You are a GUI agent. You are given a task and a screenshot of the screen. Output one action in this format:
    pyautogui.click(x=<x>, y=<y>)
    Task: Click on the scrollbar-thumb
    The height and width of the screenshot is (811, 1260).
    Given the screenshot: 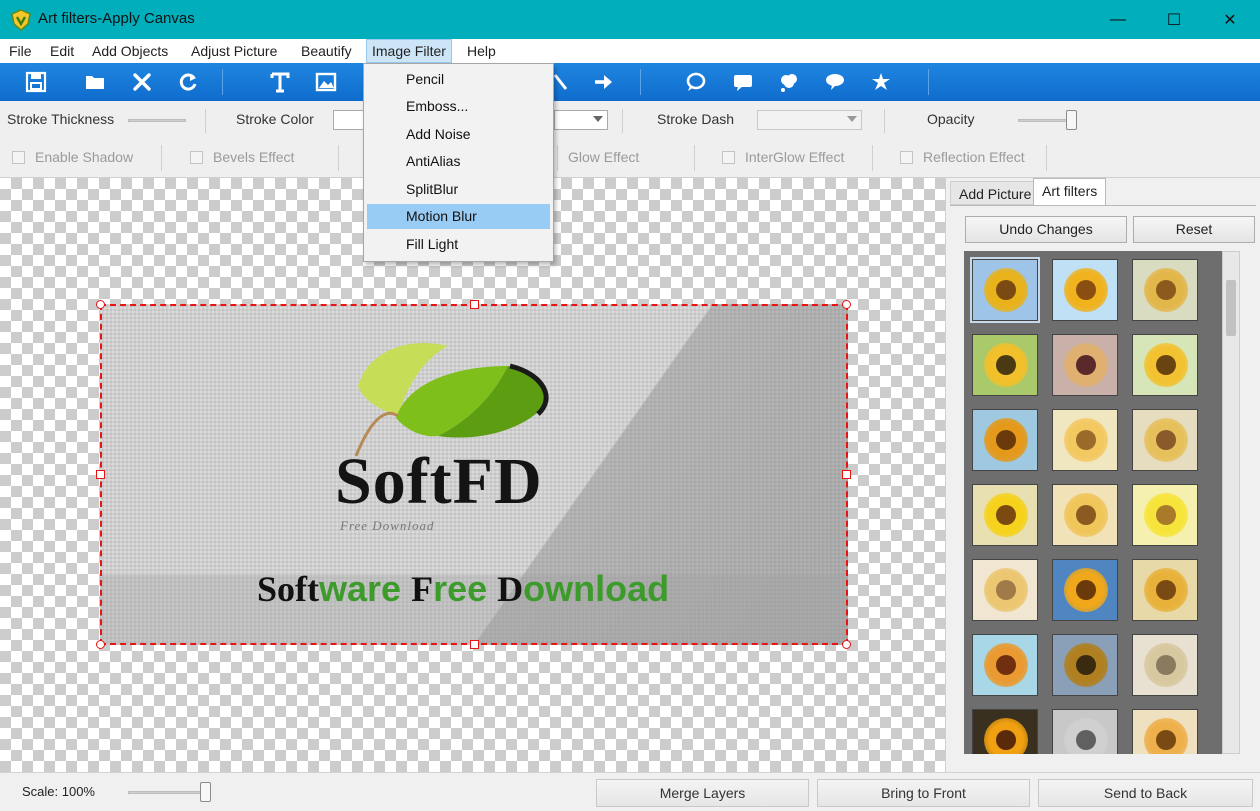 What is the action you would take?
    pyautogui.click(x=1231, y=308)
    